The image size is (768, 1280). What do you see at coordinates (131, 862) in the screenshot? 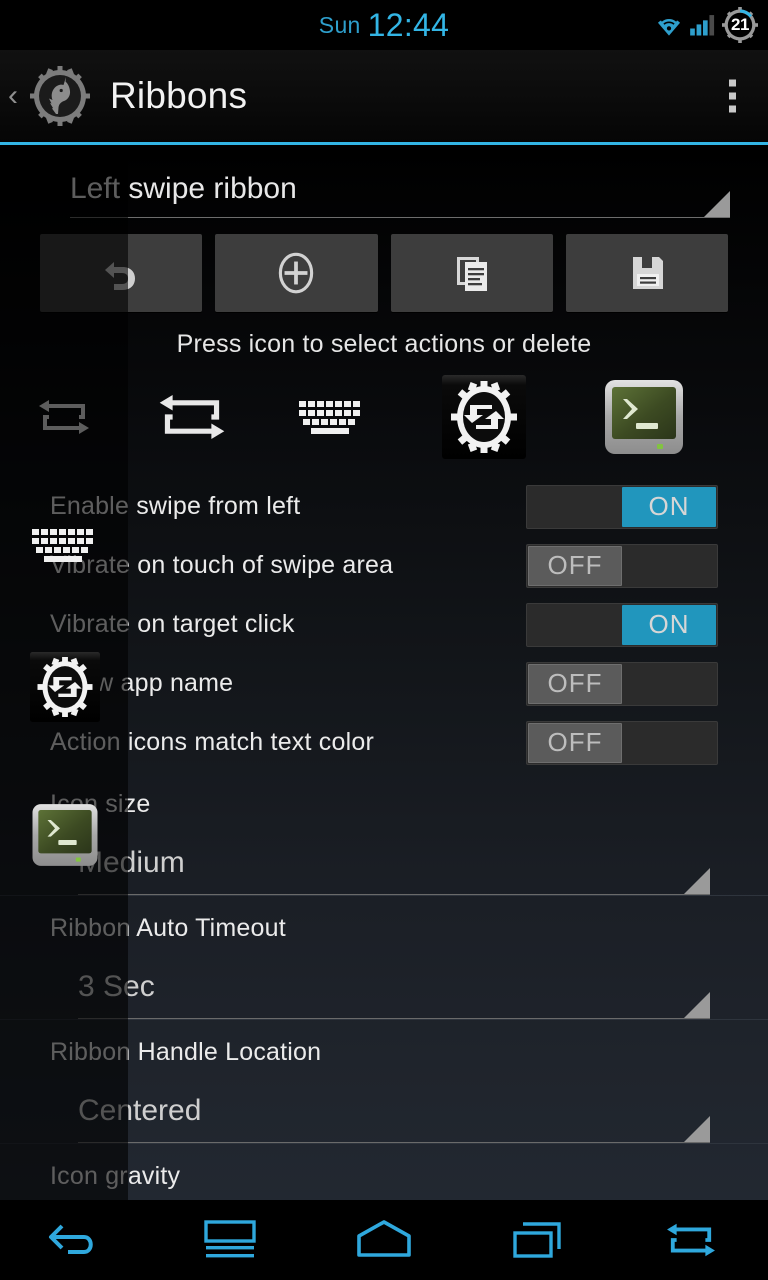
I see `icon-size-value: Medium` at bounding box center [131, 862].